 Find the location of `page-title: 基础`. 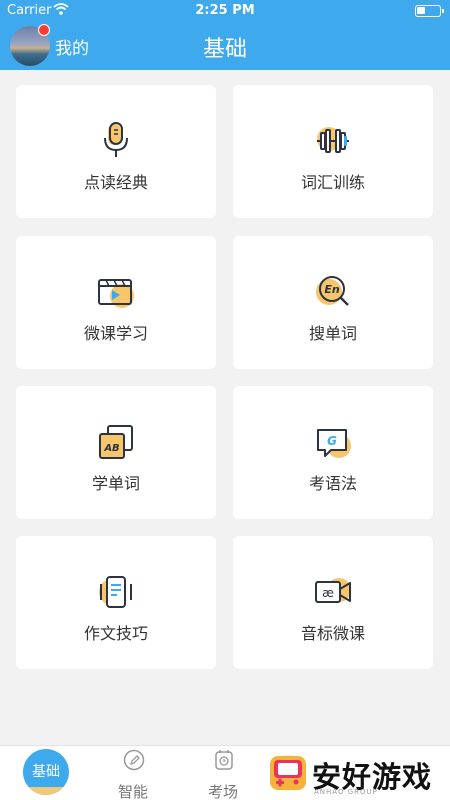

page-title: 基础 is located at coordinates (224, 49).